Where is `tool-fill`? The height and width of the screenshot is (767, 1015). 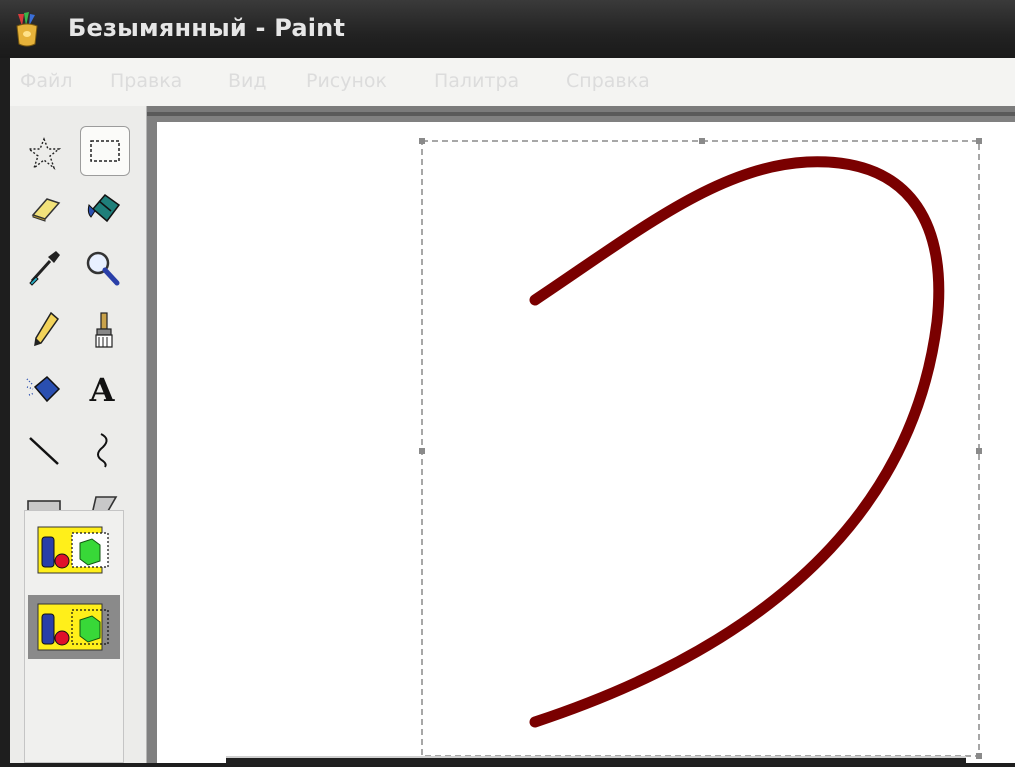
tool-fill is located at coordinates (104, 208).